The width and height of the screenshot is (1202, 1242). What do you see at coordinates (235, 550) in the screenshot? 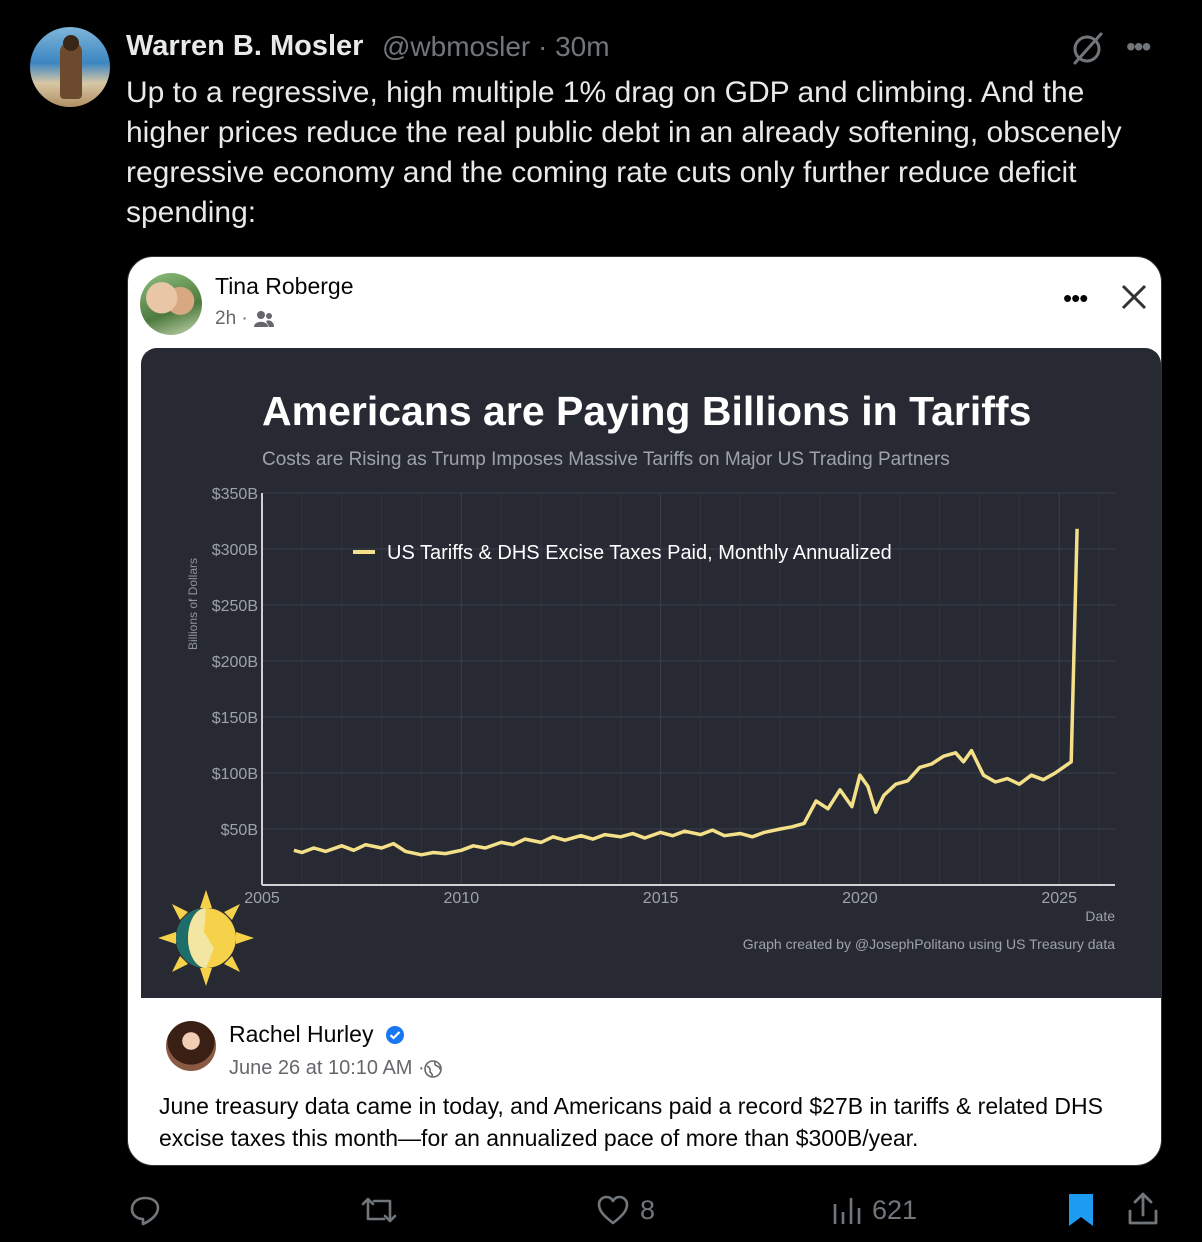
I see `y-tick-label: $300B` at bounding box center [235, 550].